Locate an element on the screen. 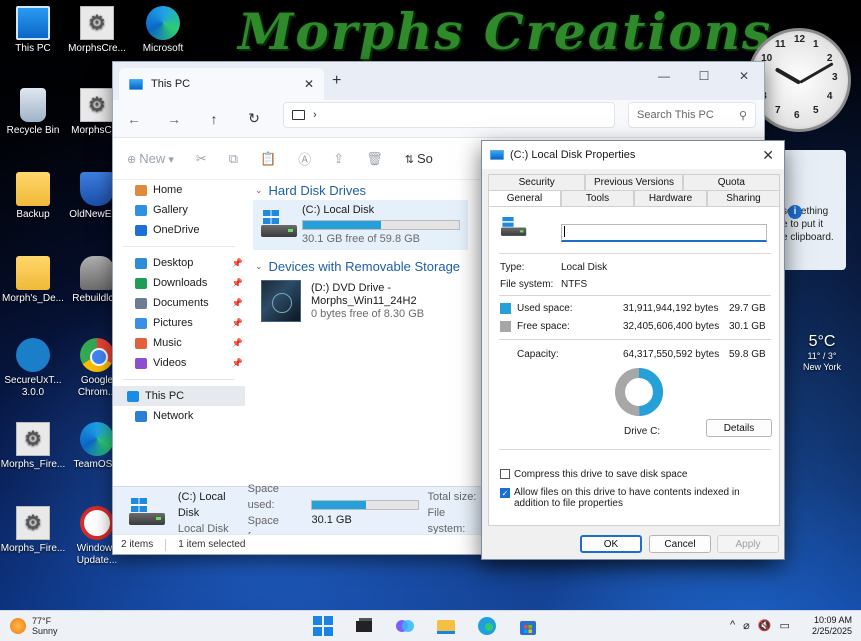 The height and width of the screenshot is (641, 861). tab-security: Security is located at coordinates (537, 182).